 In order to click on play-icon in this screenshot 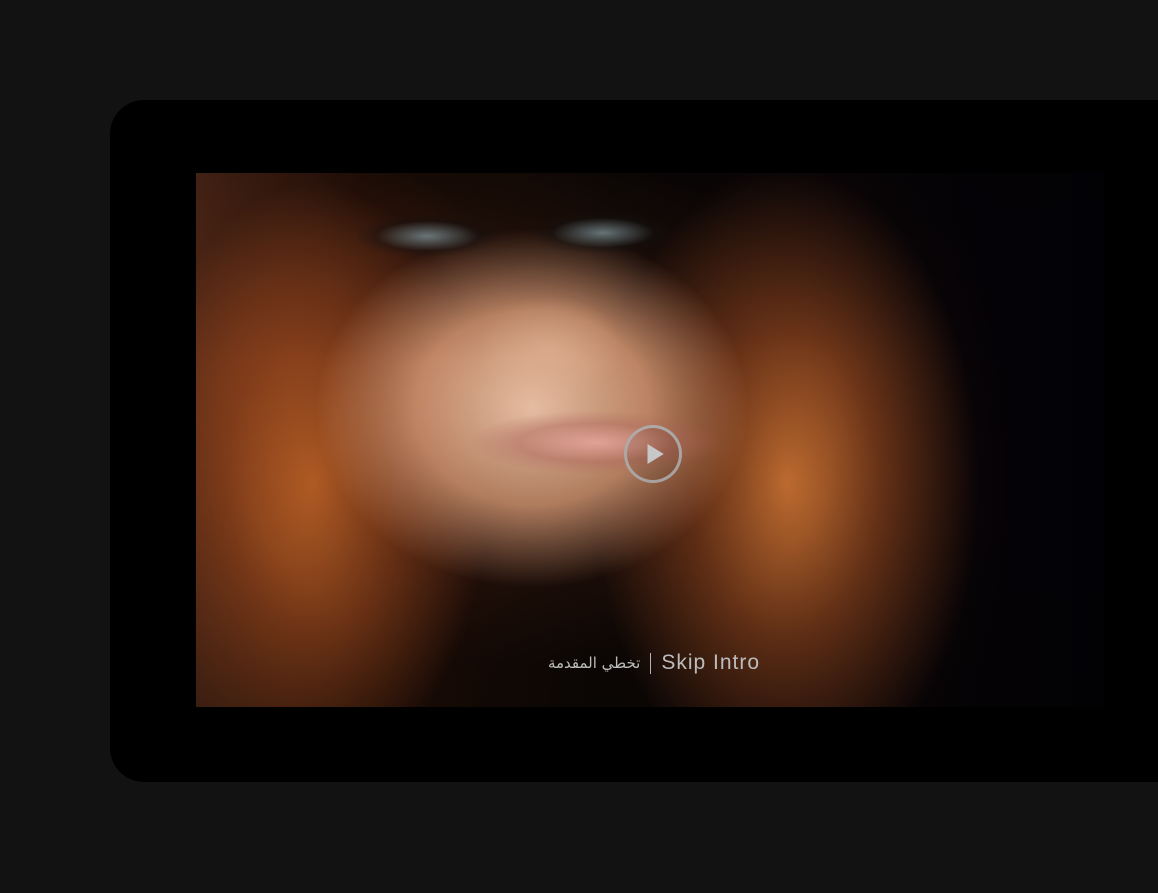, I will do `click(655, 454)`.